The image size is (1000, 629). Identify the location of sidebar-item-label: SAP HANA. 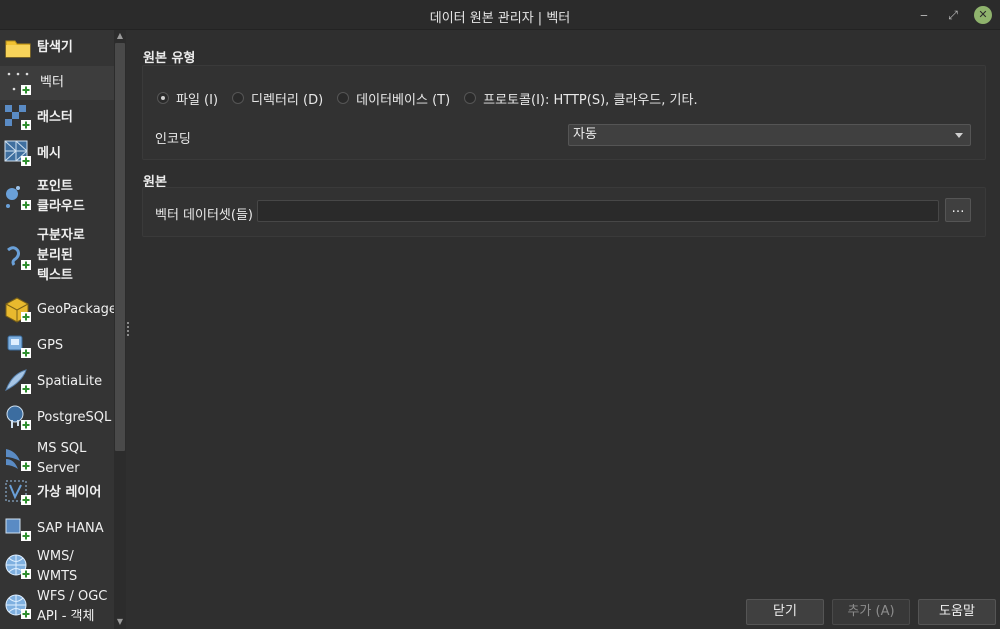
(70, 528).